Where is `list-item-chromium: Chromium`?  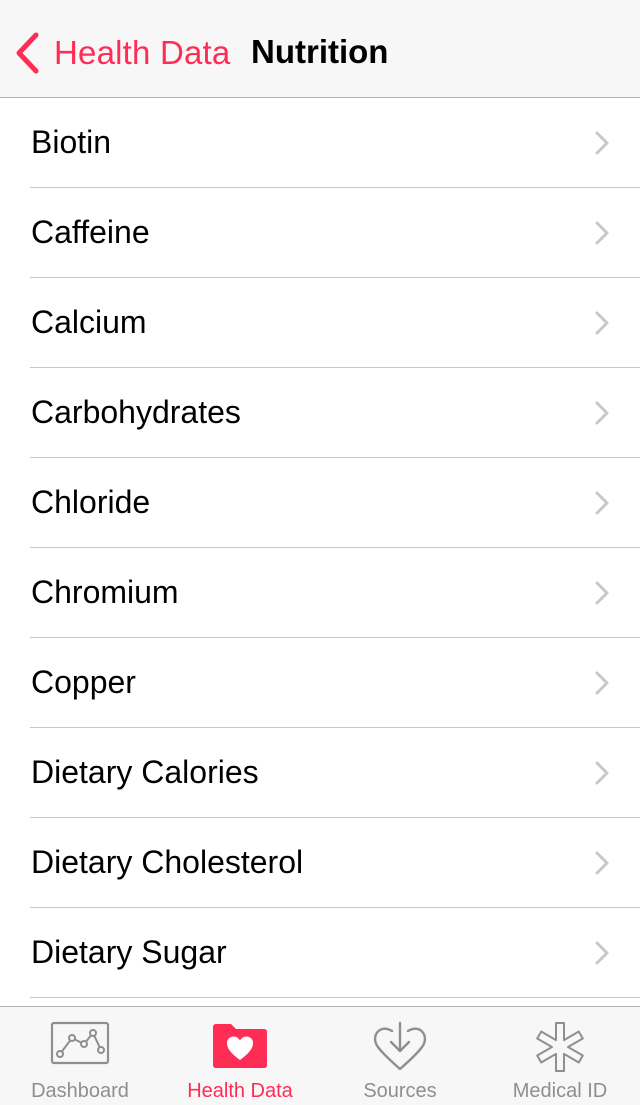 list-item-chromium: Chromium is located at coordinates (320, 593).